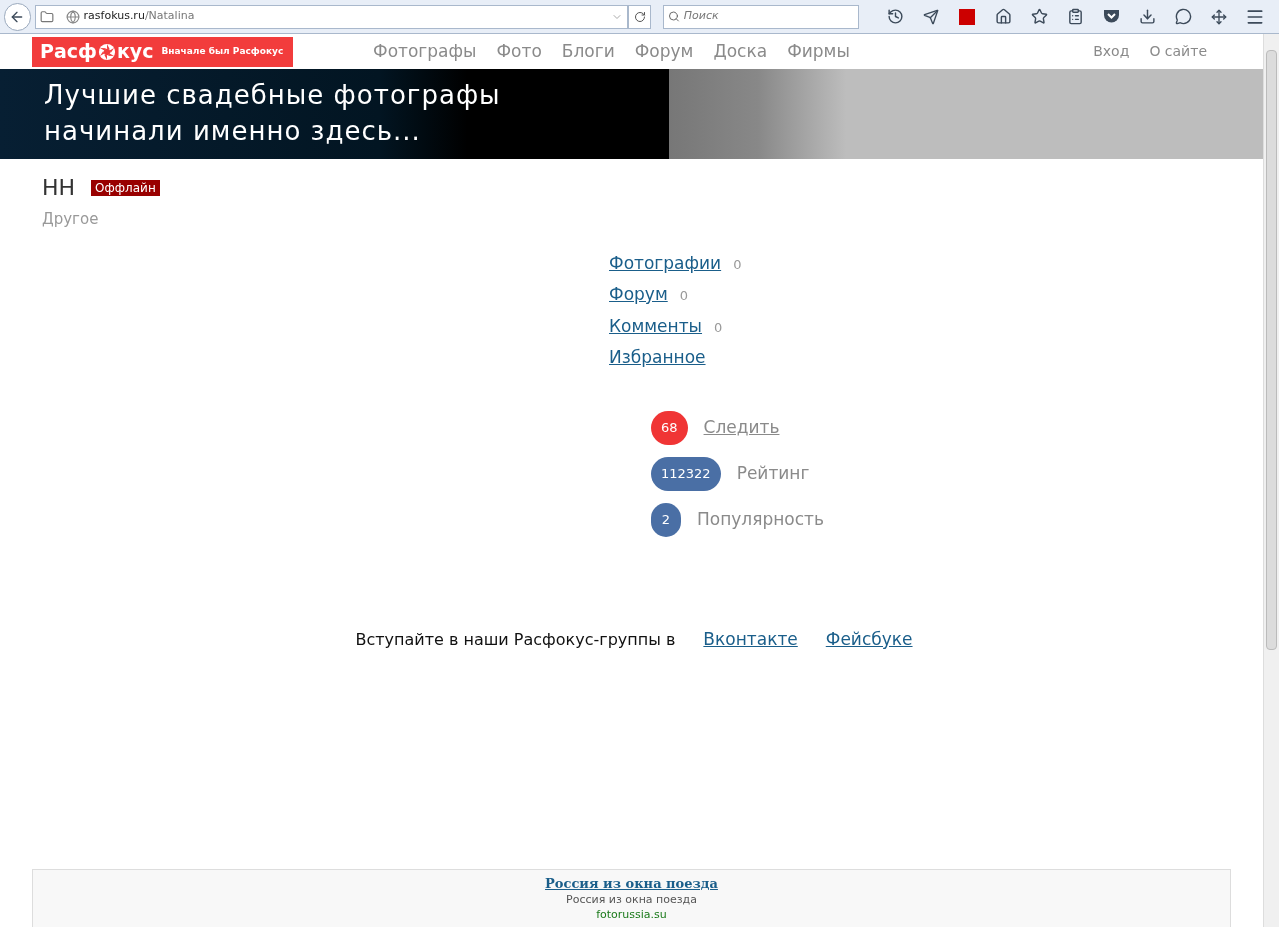 This screenshot has height=927, width=1279. What do you see at coordinates (657, 358) in the screenshot?
I see `profile-section-link: Избранное` at bounding box center [657, 358].